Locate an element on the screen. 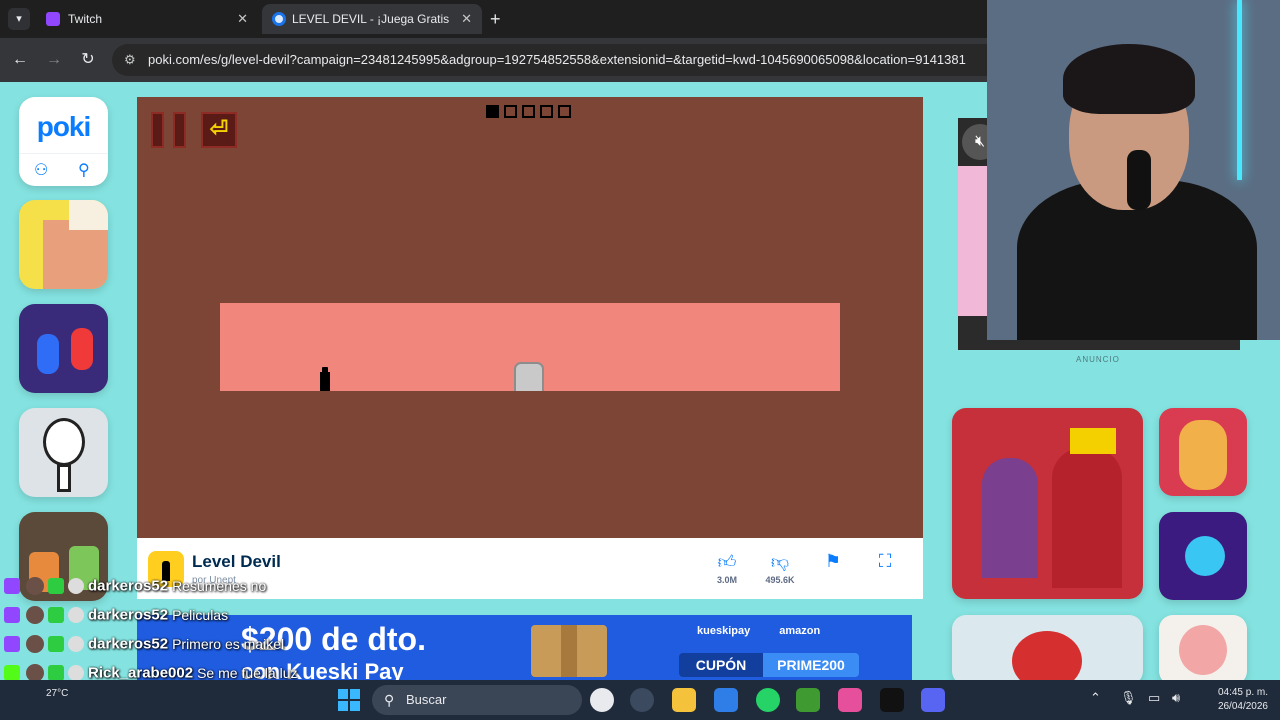 The image size is (1280, 720). dislike-button: 👎︎ 495.6K is located at coordinates (780, 568).